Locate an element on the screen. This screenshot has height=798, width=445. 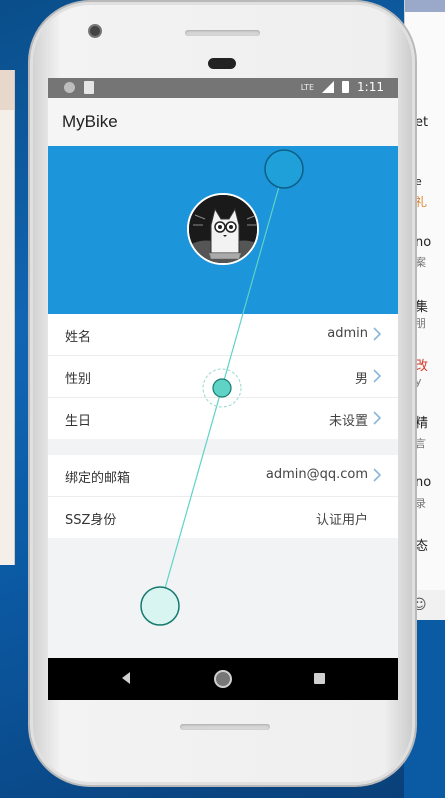
profile-row-name: 姓名 admin is located at coordinates (223, 335).